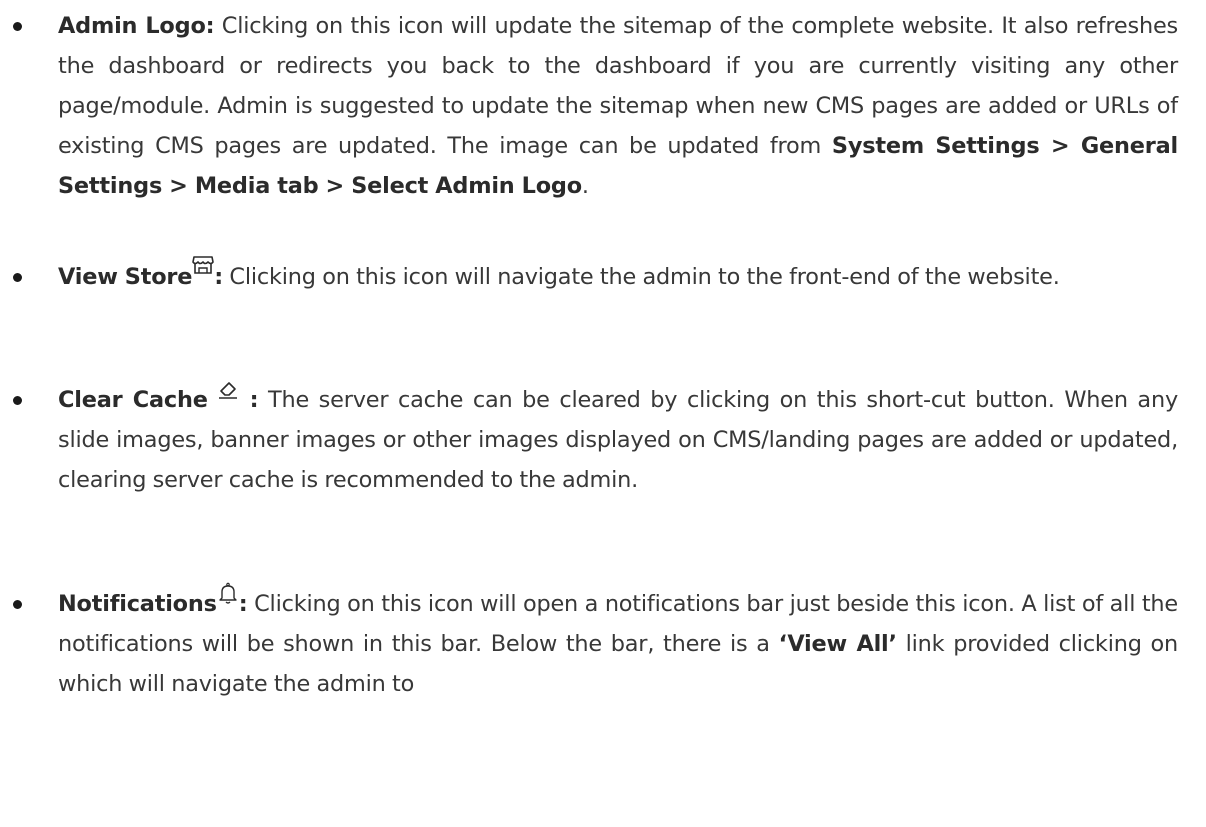 The width and height of the screenshot is (1206, 827). I want to click on item-text-end: ., so click(585, 186).